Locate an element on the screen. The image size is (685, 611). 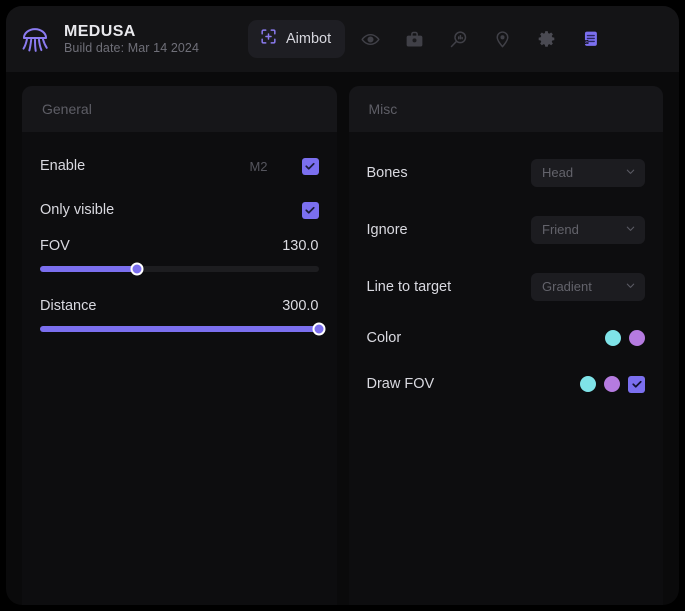
row-draw-fov-label: Draw FOV is located at coordinates (400, 384).